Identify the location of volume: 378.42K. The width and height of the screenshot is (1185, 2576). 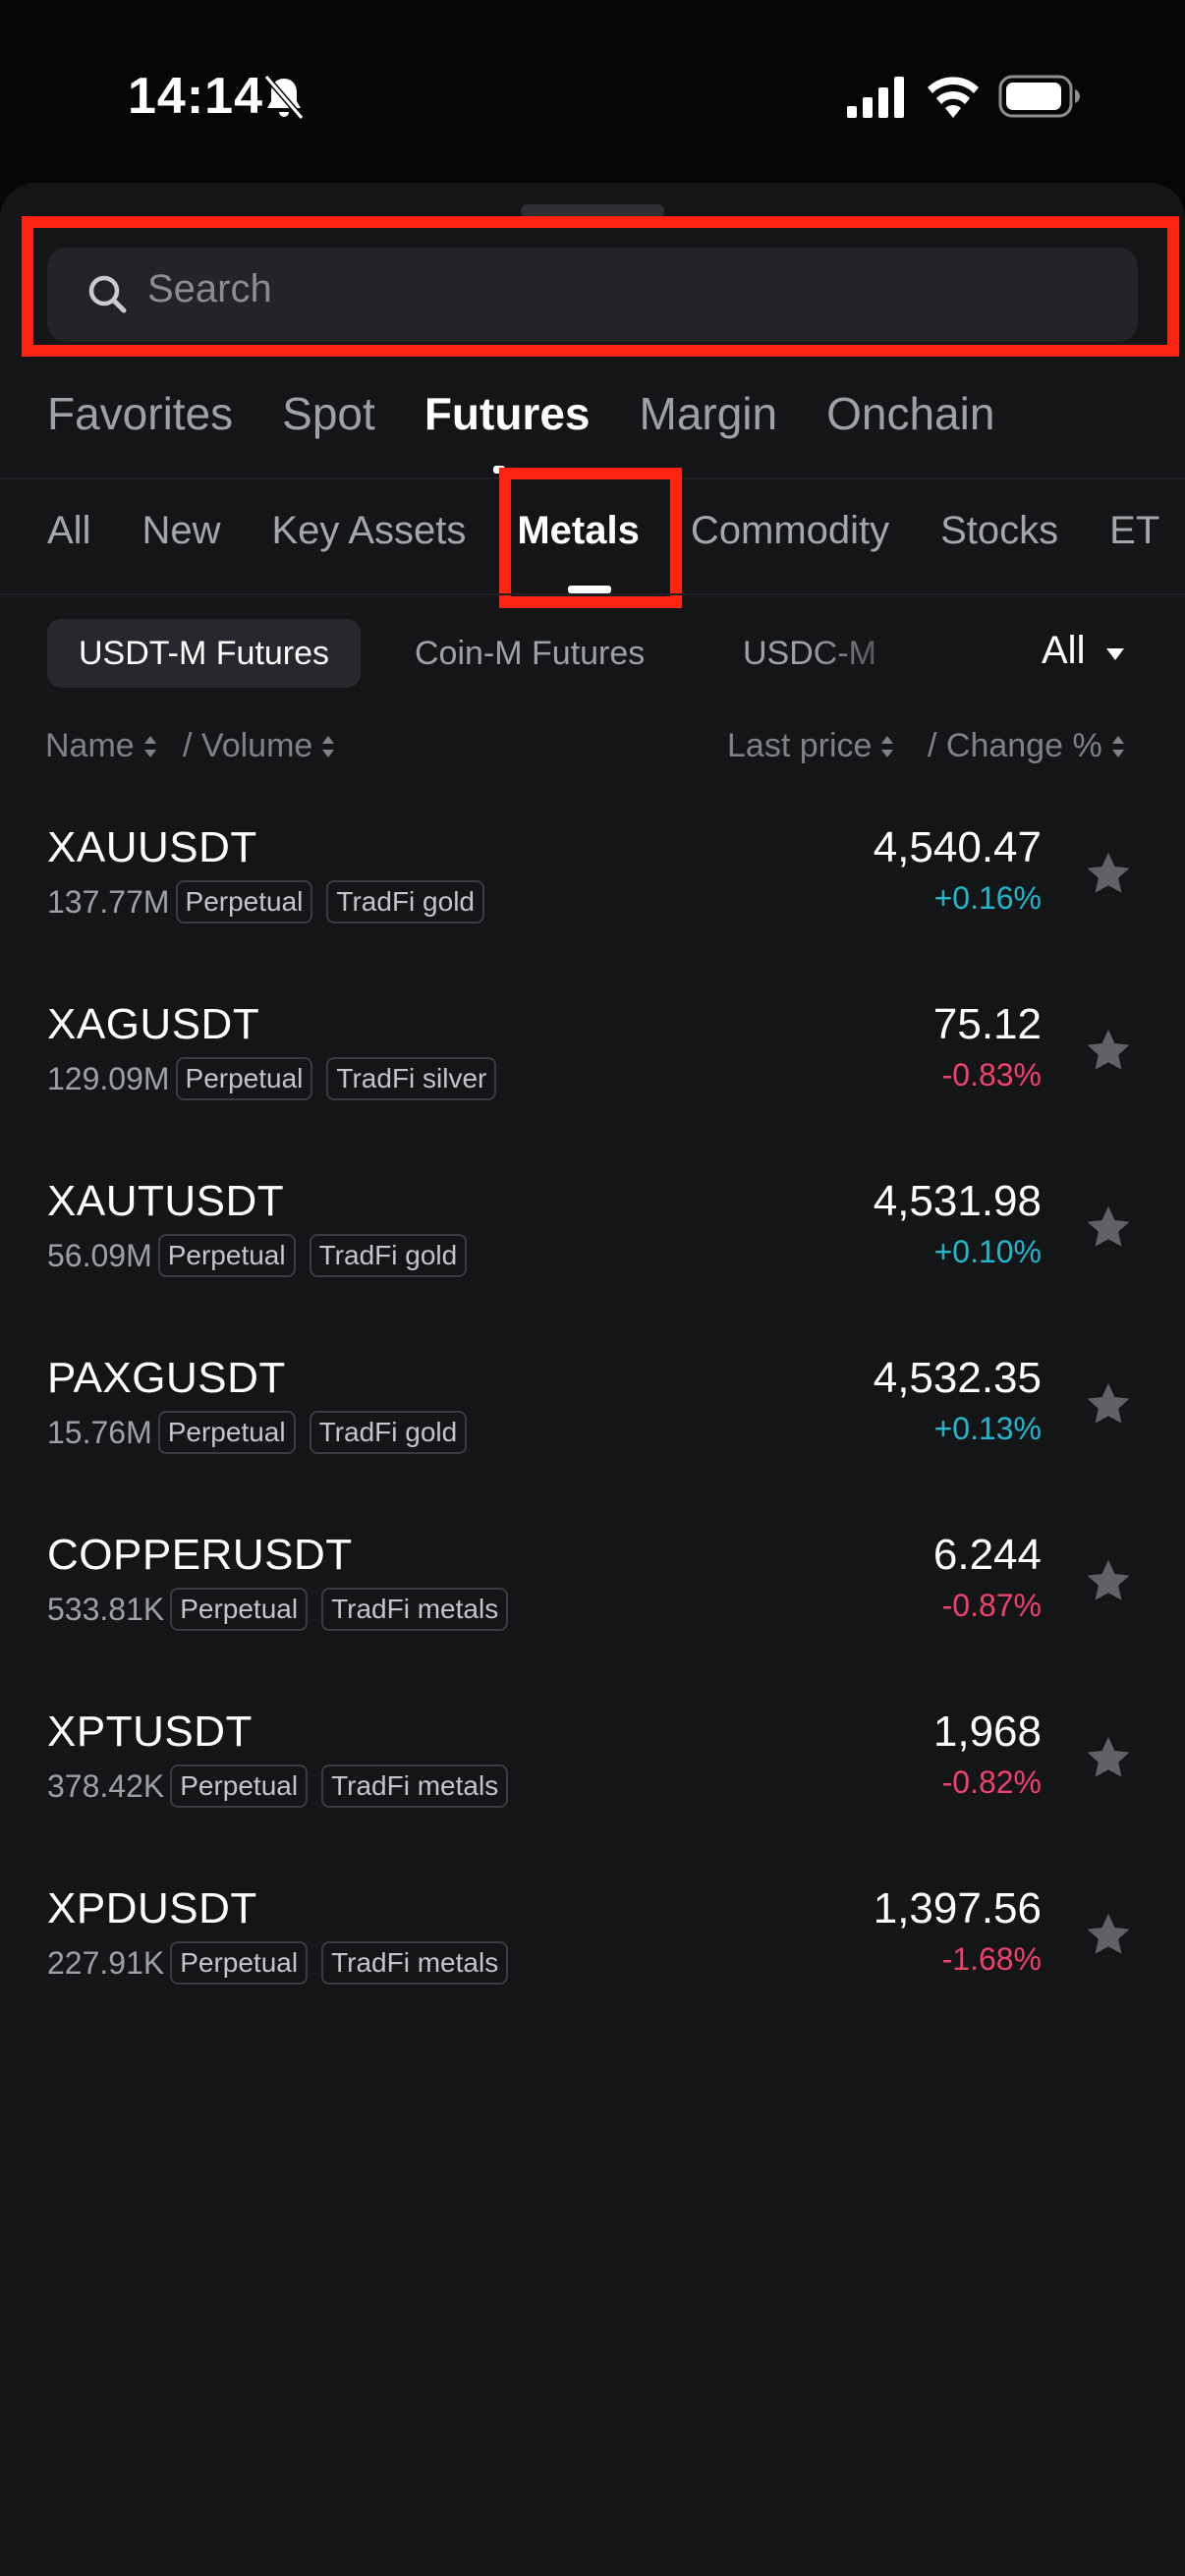
(106, 1785).